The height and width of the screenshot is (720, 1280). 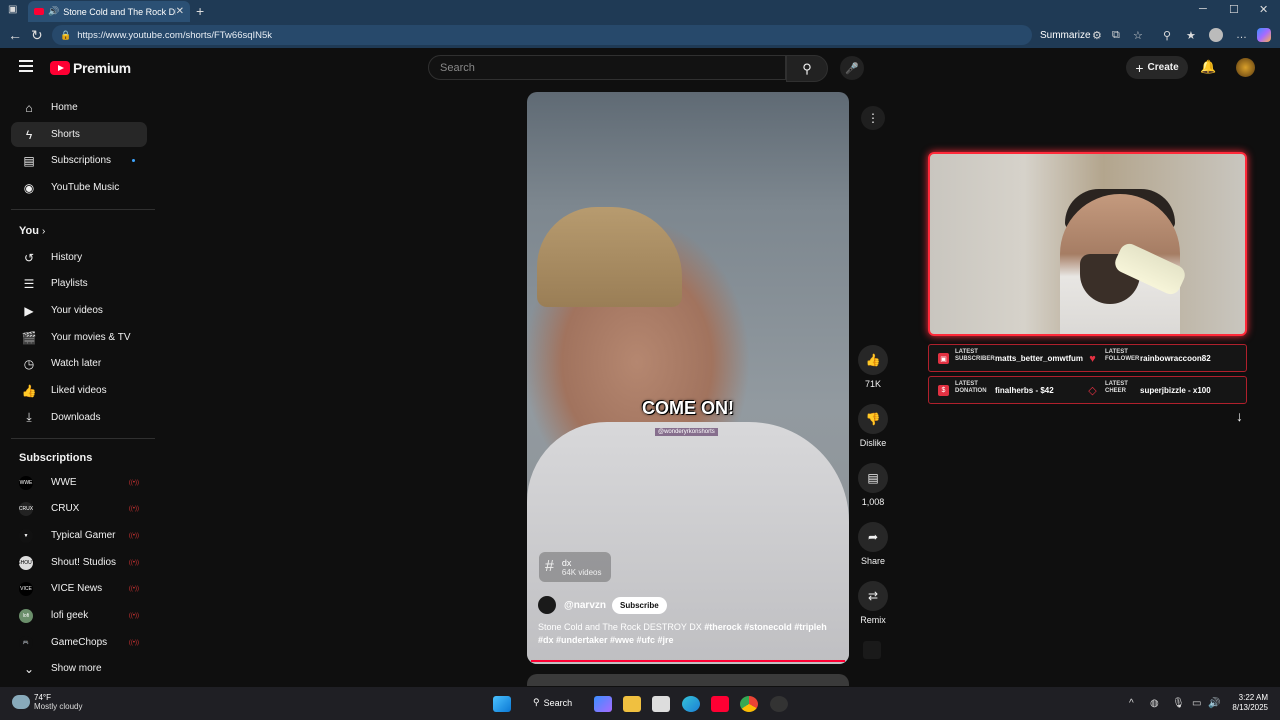 What do you see at coordinates (15, 35) in the screenshot?
I see `back-icon: ←` at bounding box center [15, 35].